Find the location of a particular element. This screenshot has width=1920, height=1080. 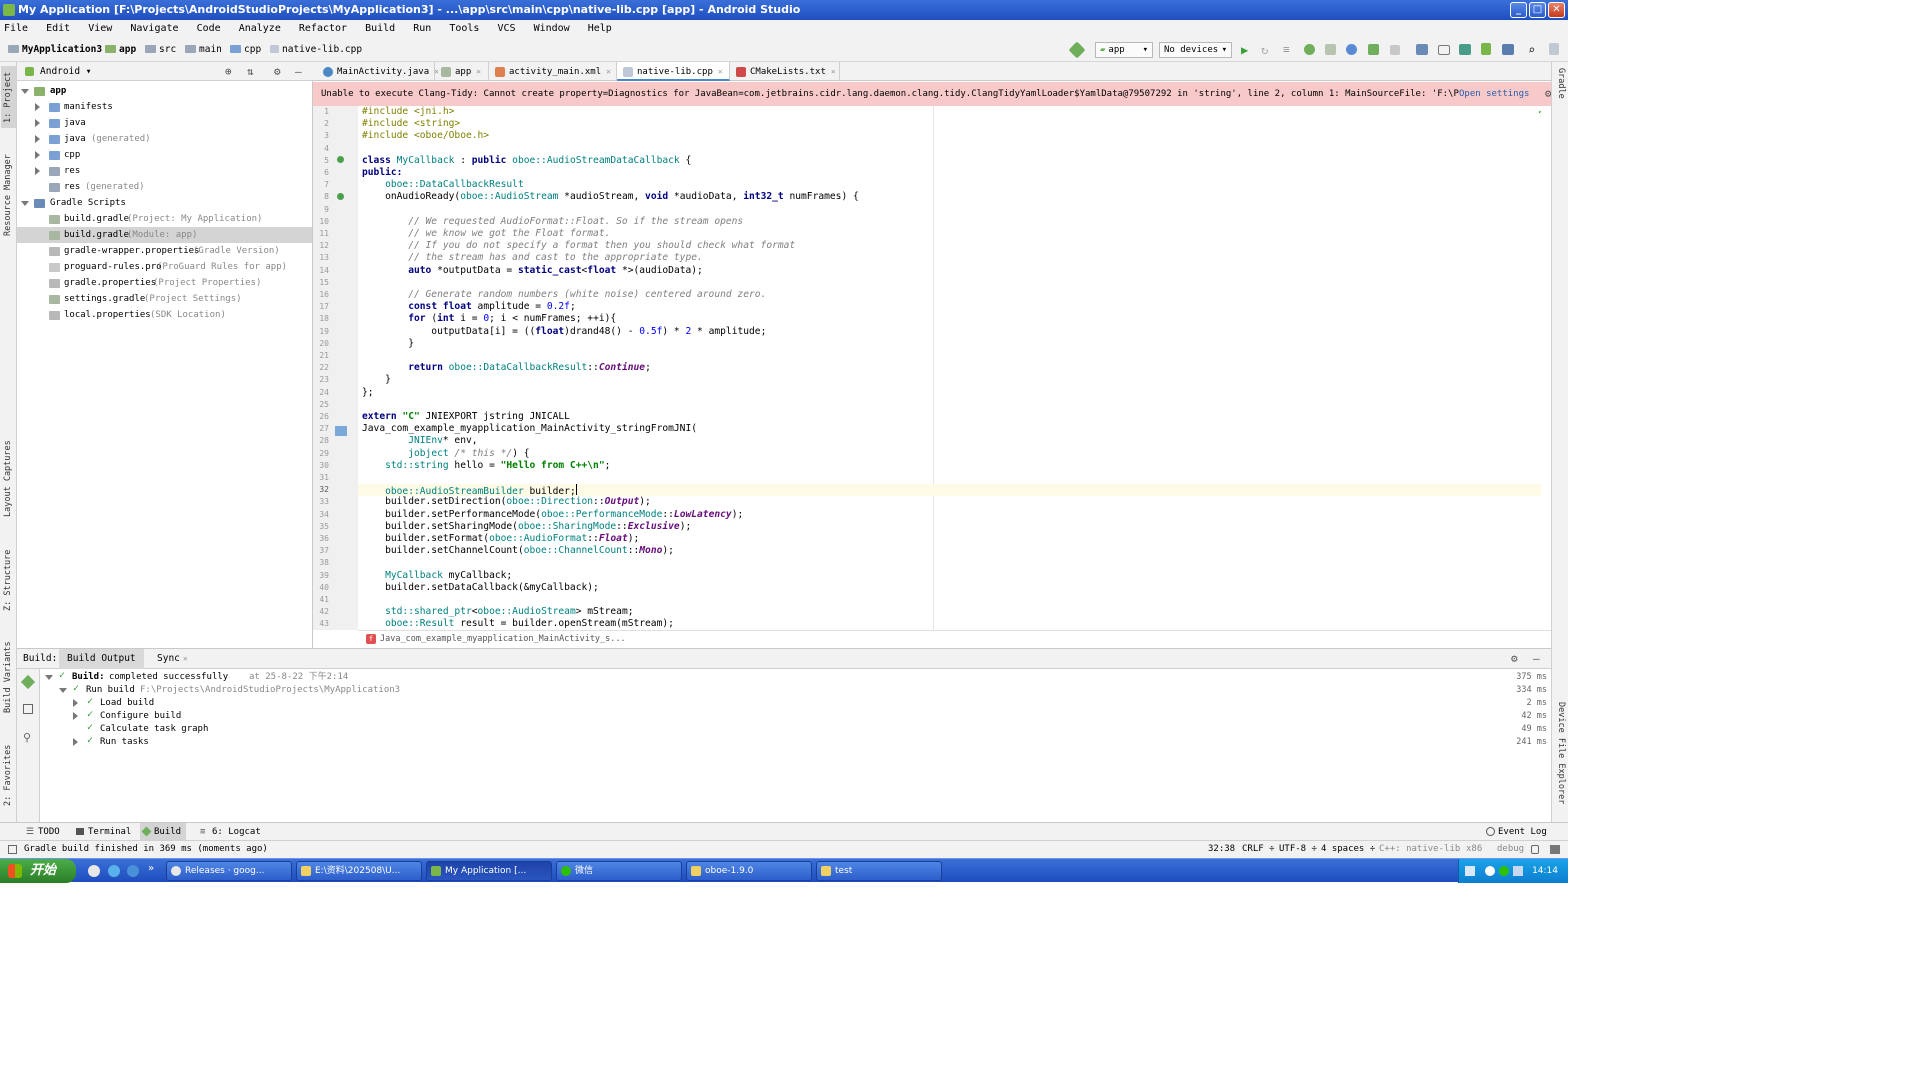

menu-code: Code is located at coordinates (209, 28).